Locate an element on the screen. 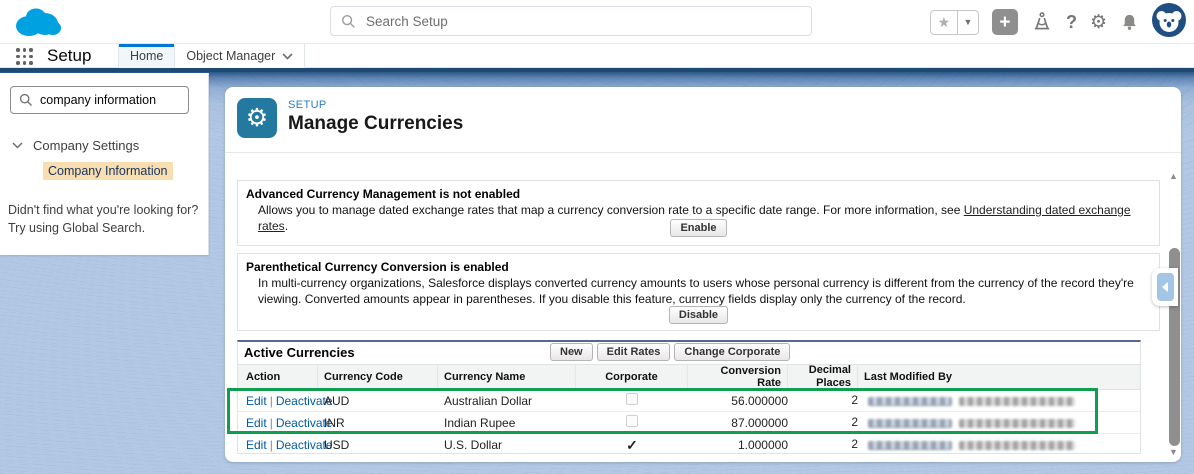  chevron-down-icon: ▼ is located at coordinates (968, 22).